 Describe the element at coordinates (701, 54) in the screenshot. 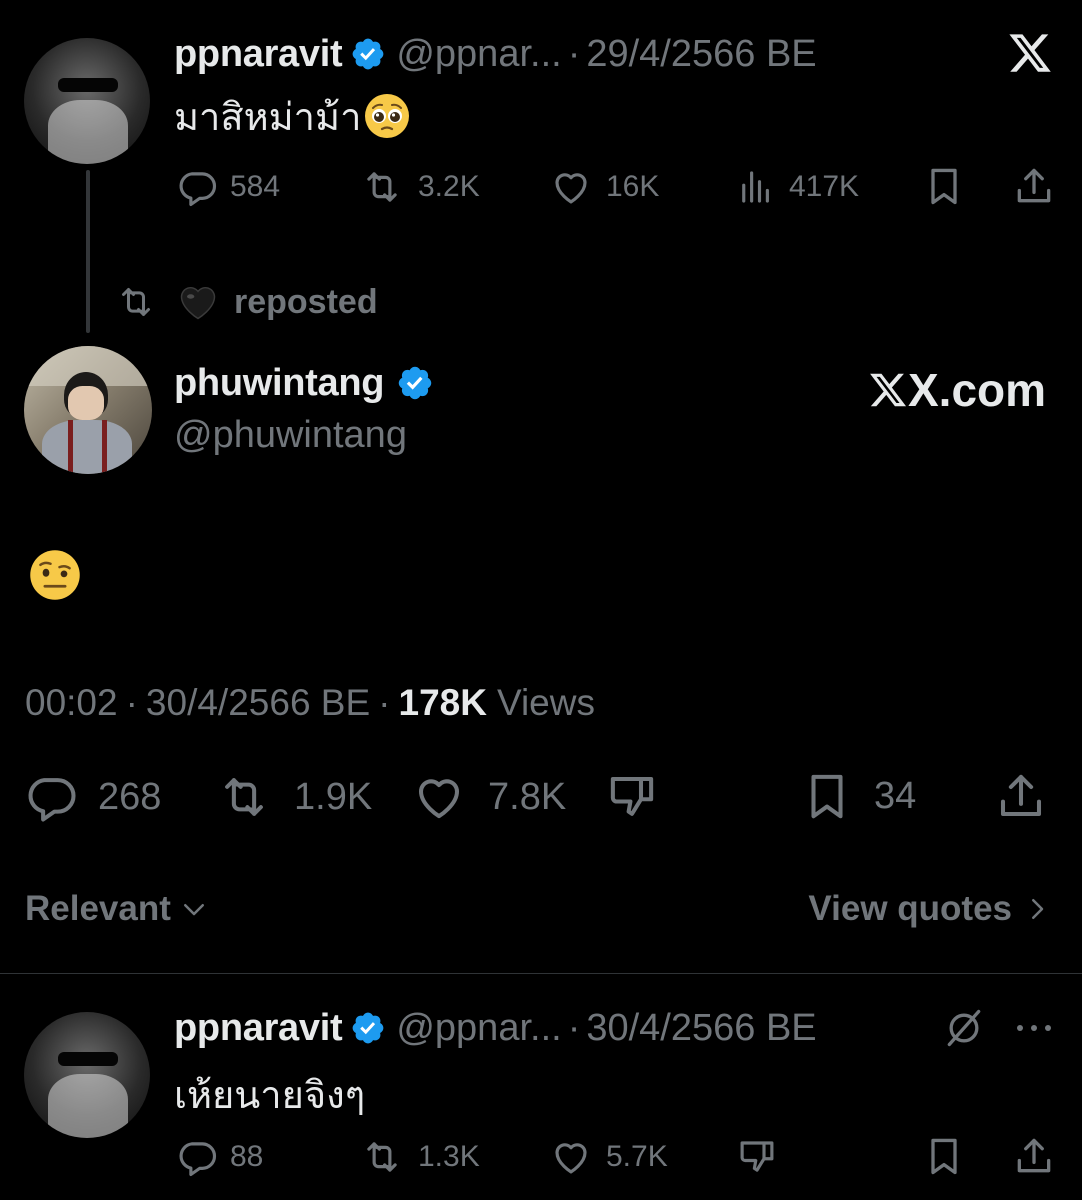

I see `timestamp: 29/4/2566 BE` at that location.